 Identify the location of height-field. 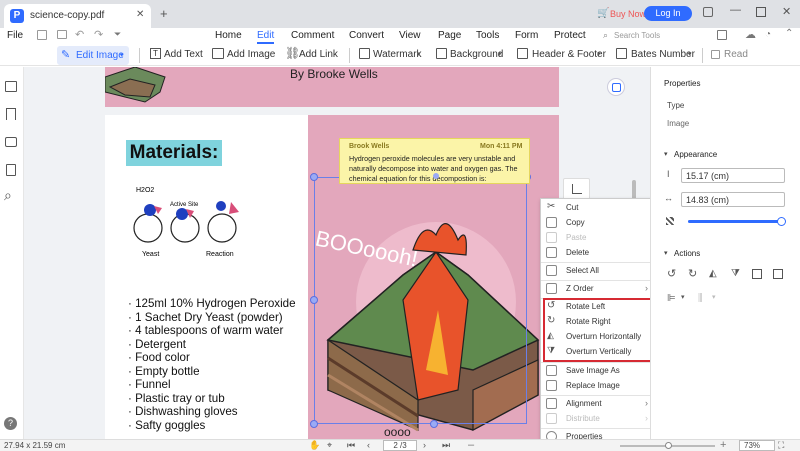
(733, 175).